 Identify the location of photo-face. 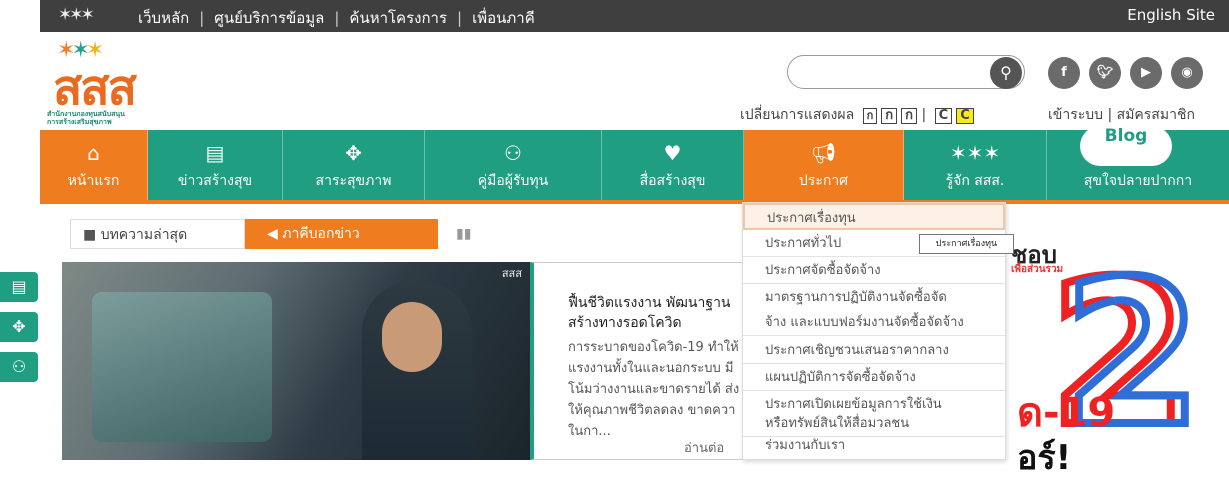
(412, 337).